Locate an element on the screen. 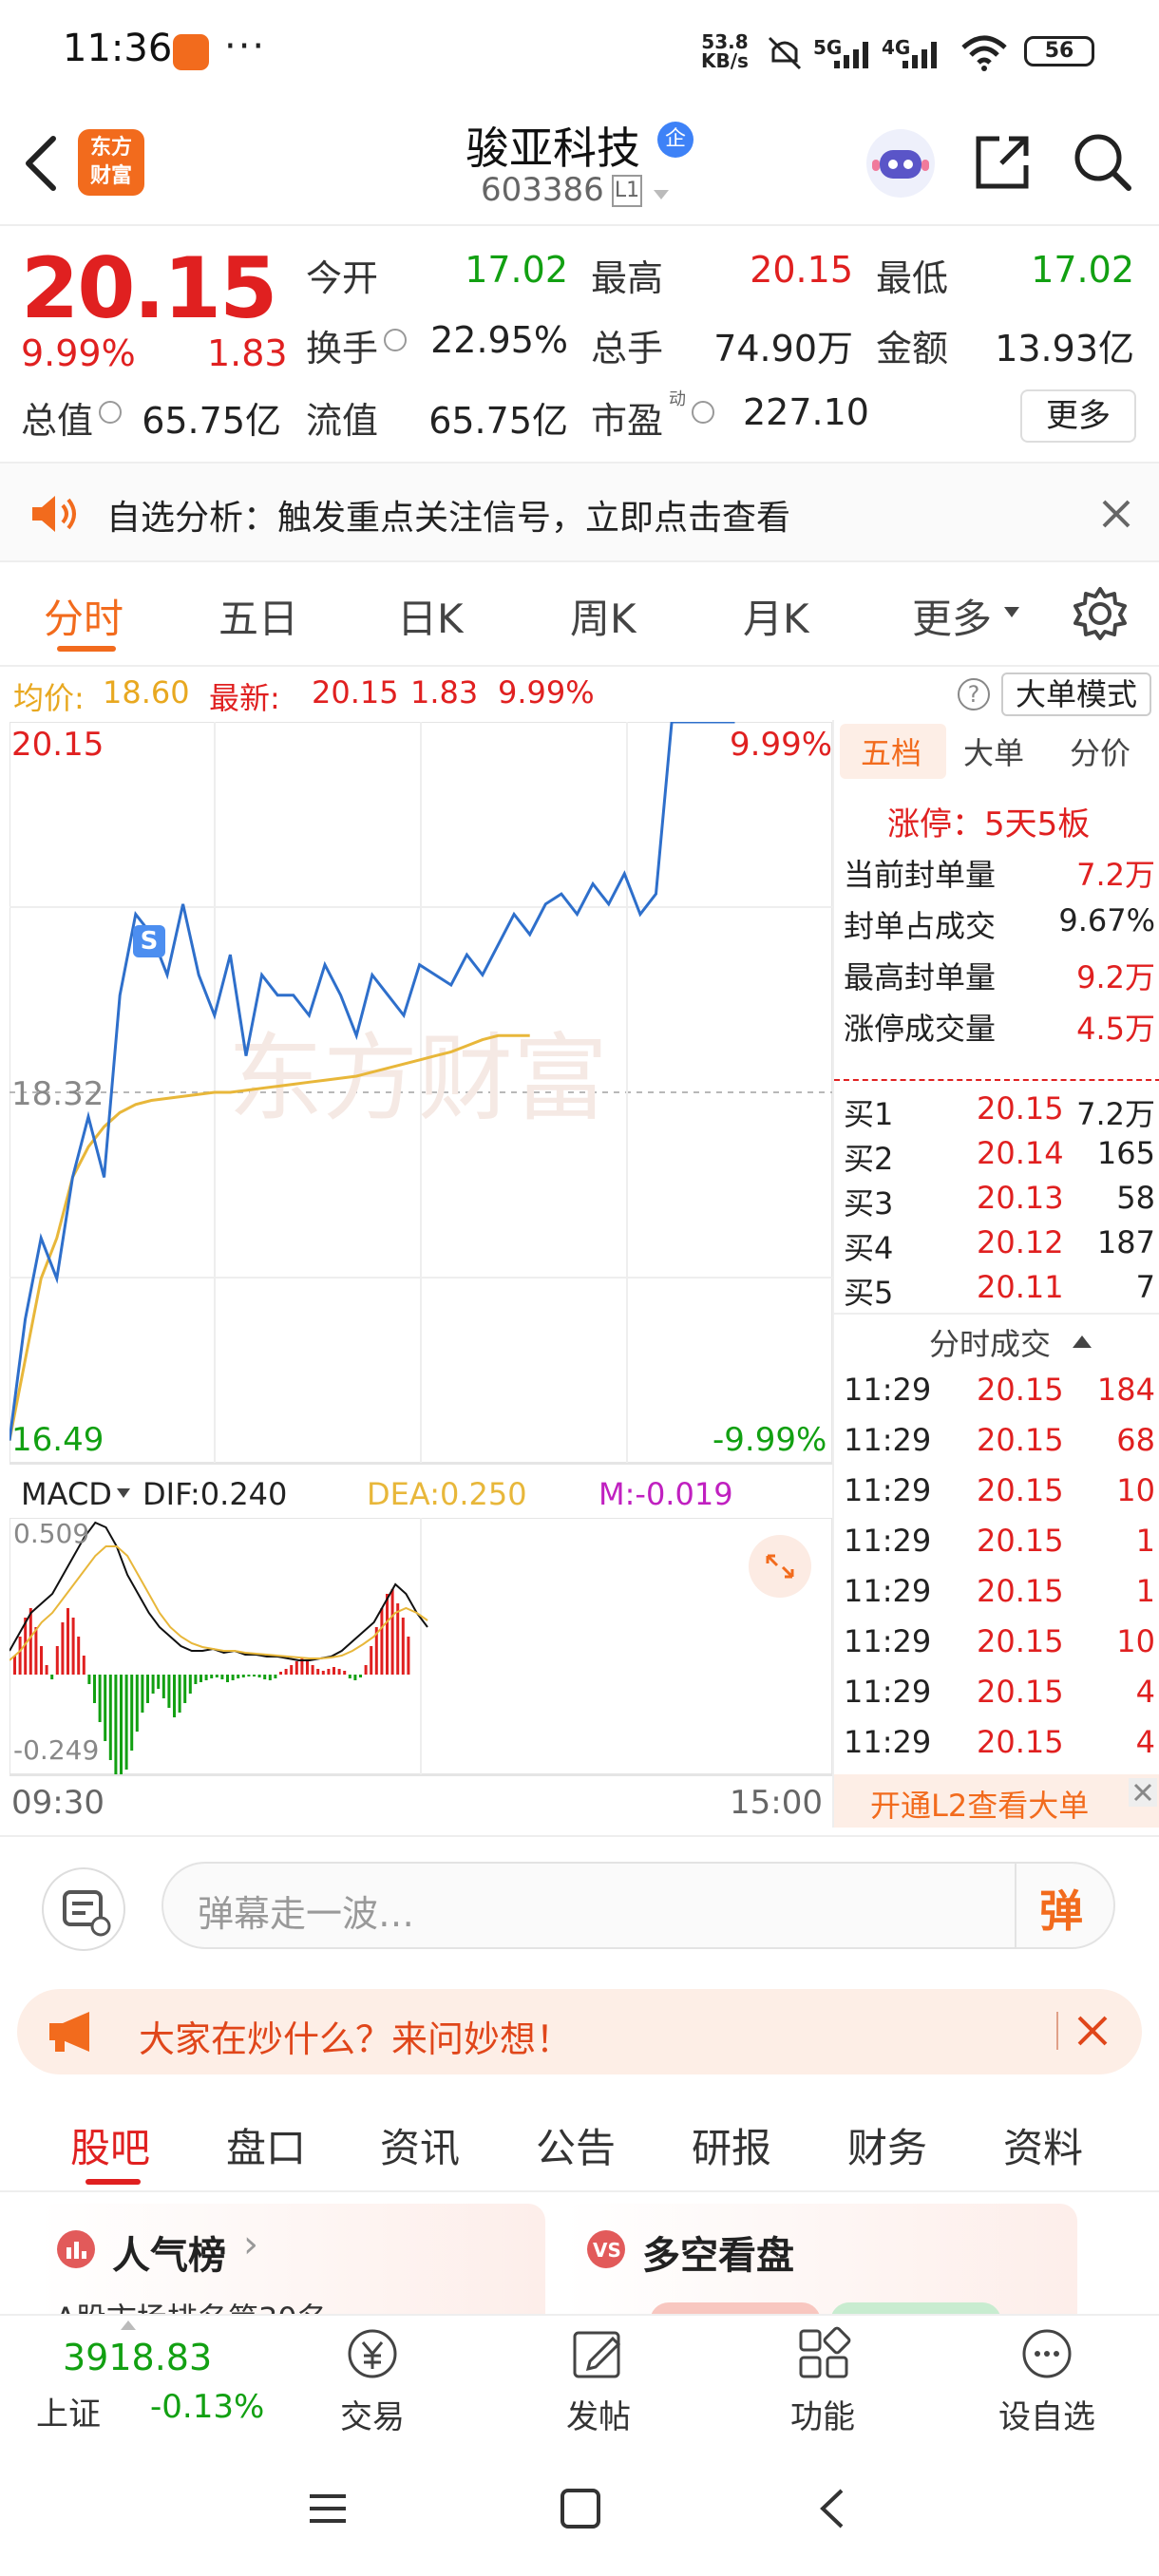  latest-label: 最新: is located at coordinates (244, 698).